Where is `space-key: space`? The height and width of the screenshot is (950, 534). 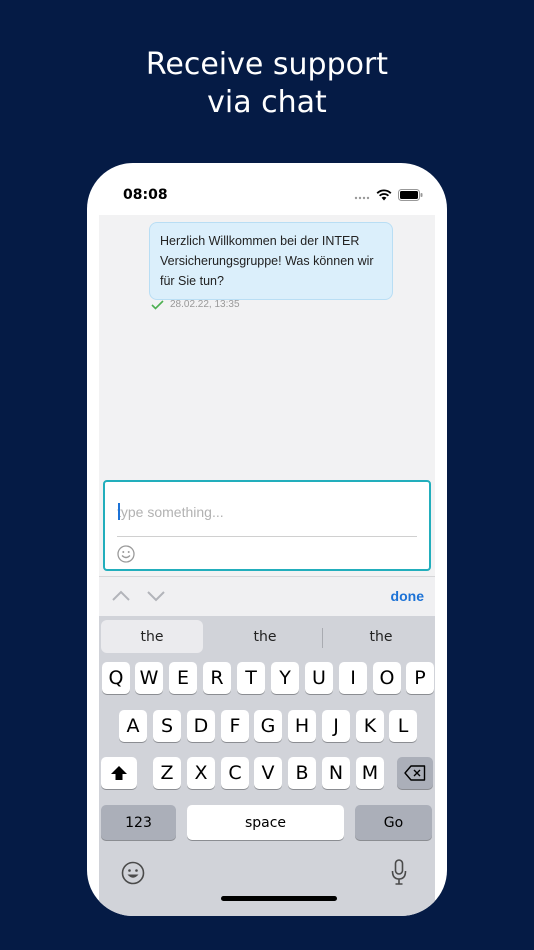 space-key: space is located at coordinates (265, 822).